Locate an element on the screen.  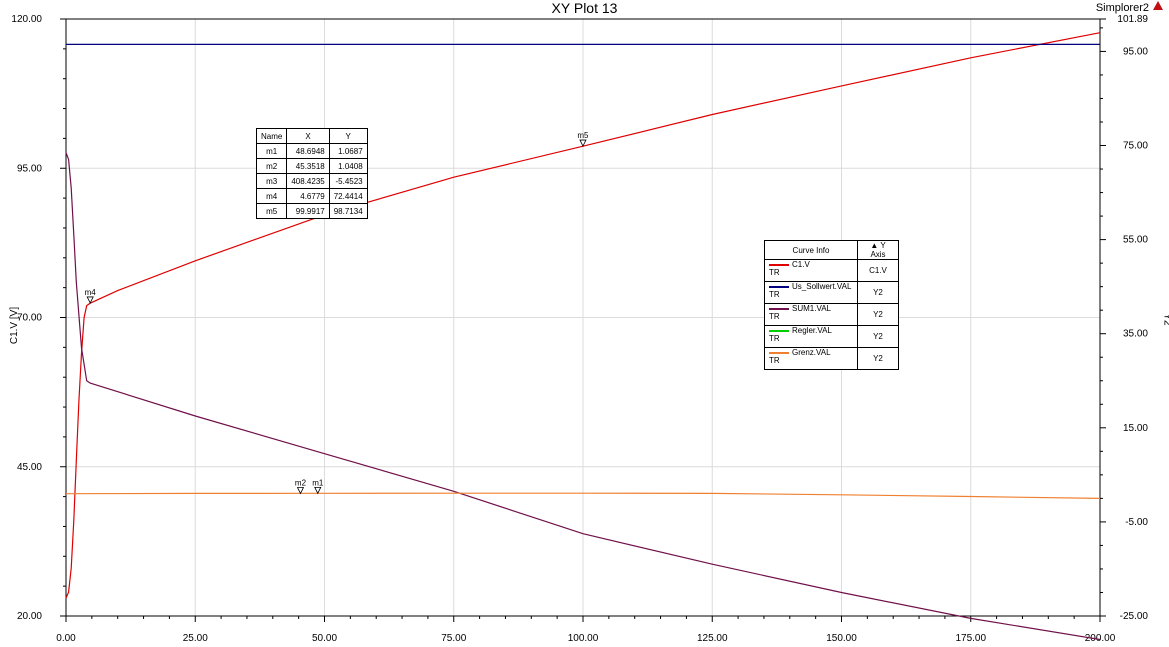
marker-x: 4.6779 is located at coordinates (308, 196).